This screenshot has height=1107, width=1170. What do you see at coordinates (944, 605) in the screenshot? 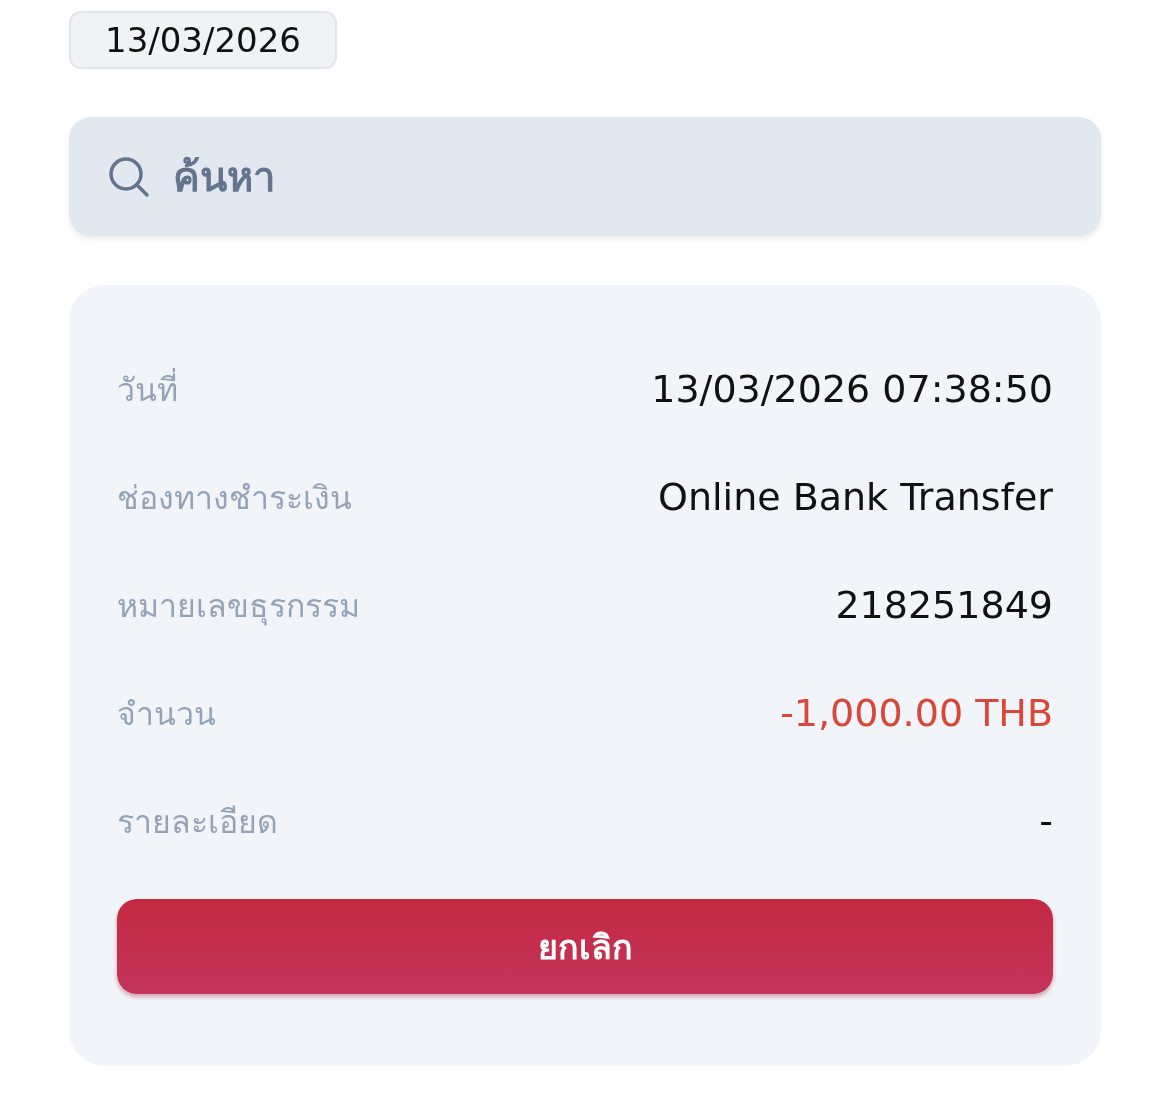
I see `detail-value: 218251849` at bounding box center [944, 605].